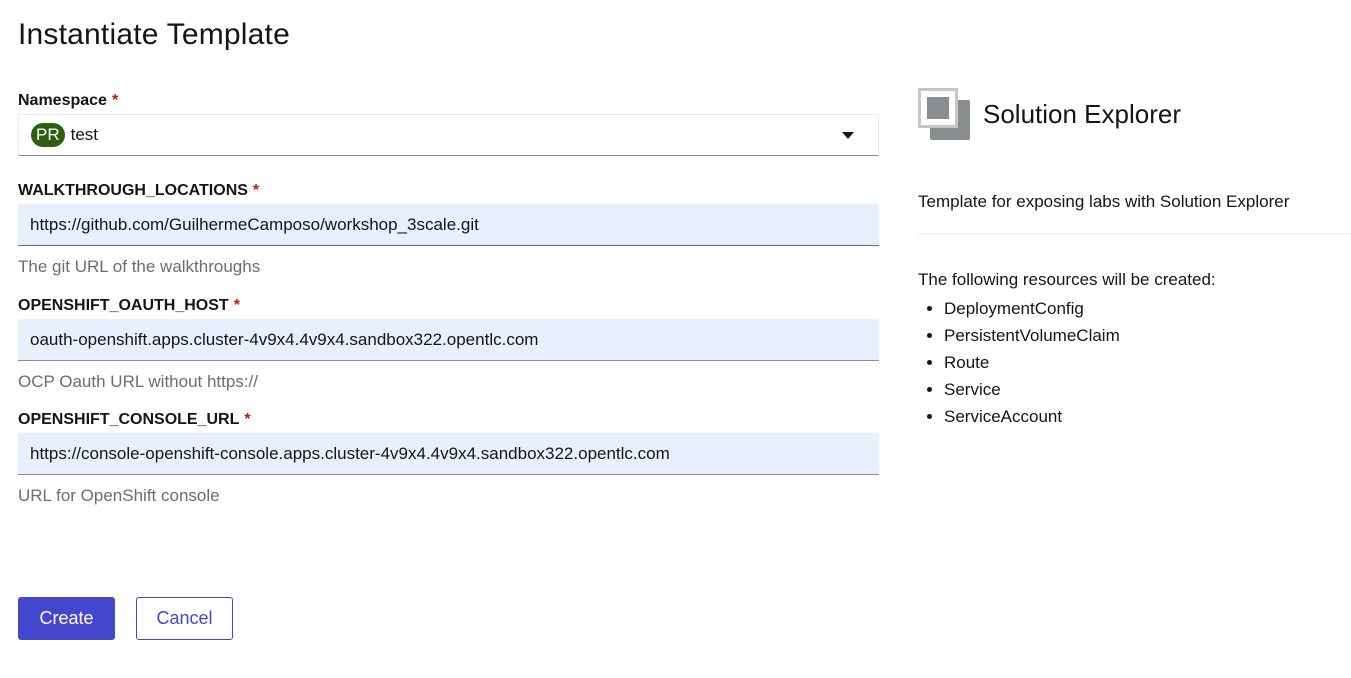 The height and width of the screenshot is (678, 1351). What do you see at coordinates (1147, 362) in the screenshot?
I see `resource-item: Route` at bounding box center [1147, 362].